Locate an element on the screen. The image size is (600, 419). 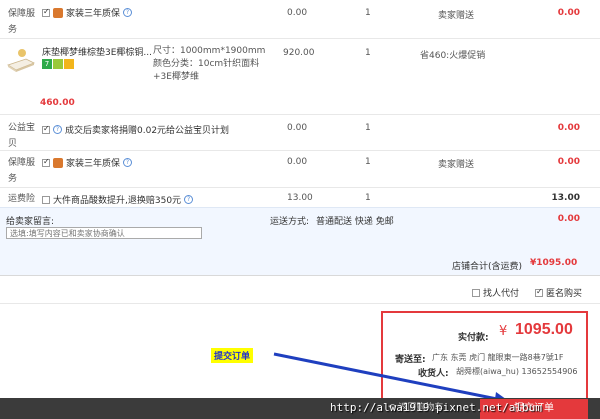
discount-price: 460.00 is located at coordinates (57, 103).